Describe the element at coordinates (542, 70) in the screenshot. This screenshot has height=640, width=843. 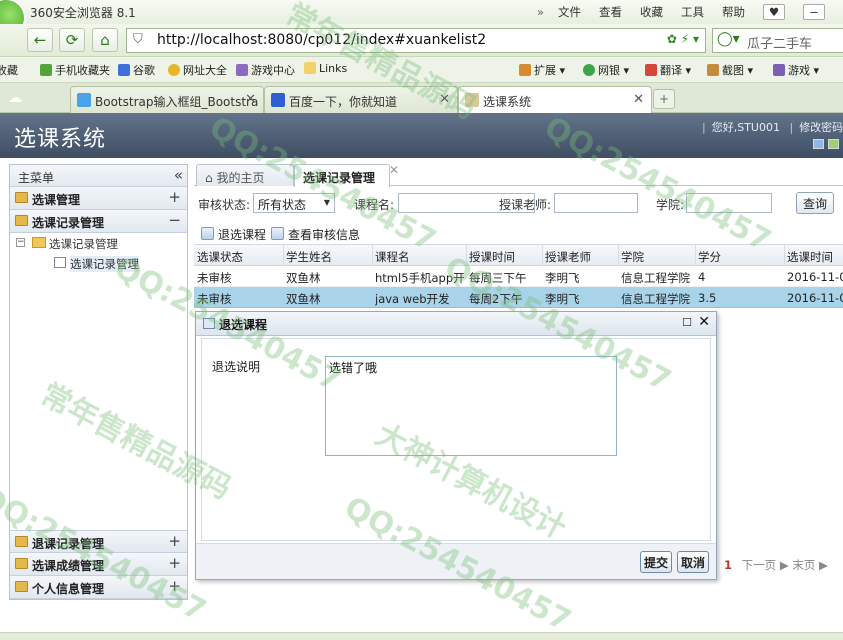
I see `bookmark-item: 扩展 ▾` at that location.